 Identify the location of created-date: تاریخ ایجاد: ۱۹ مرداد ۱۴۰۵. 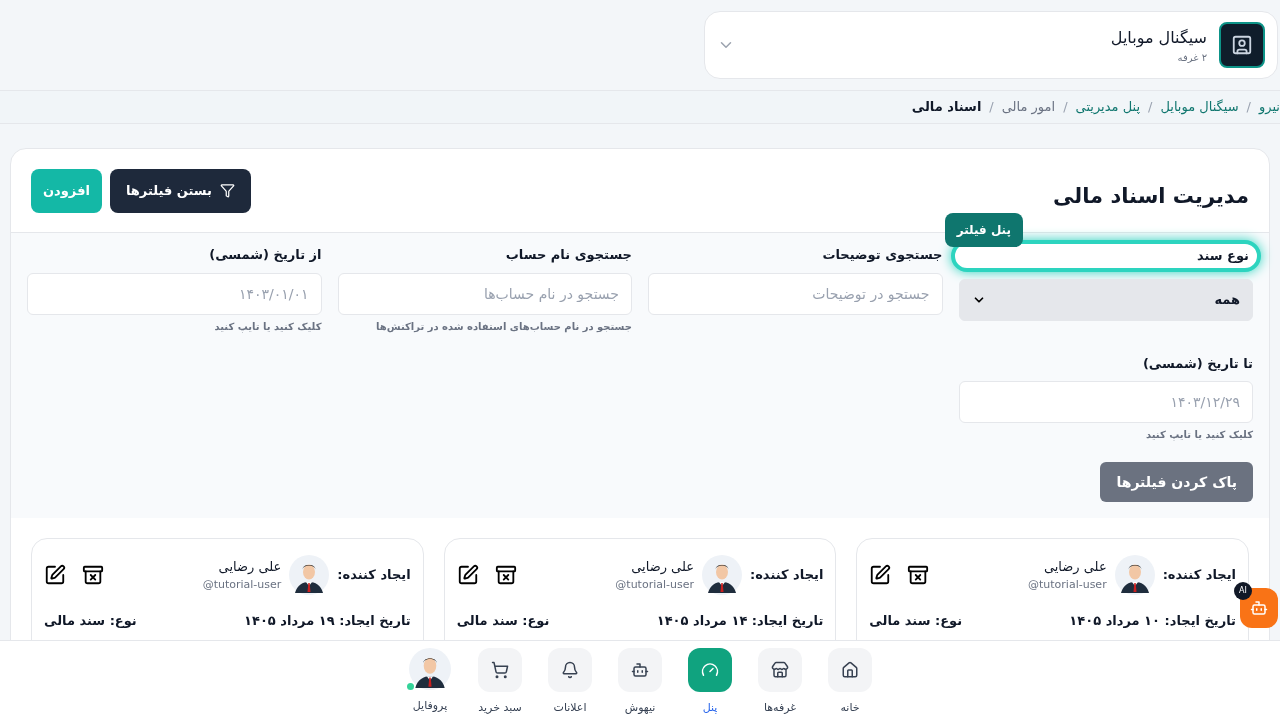
(327, 621).